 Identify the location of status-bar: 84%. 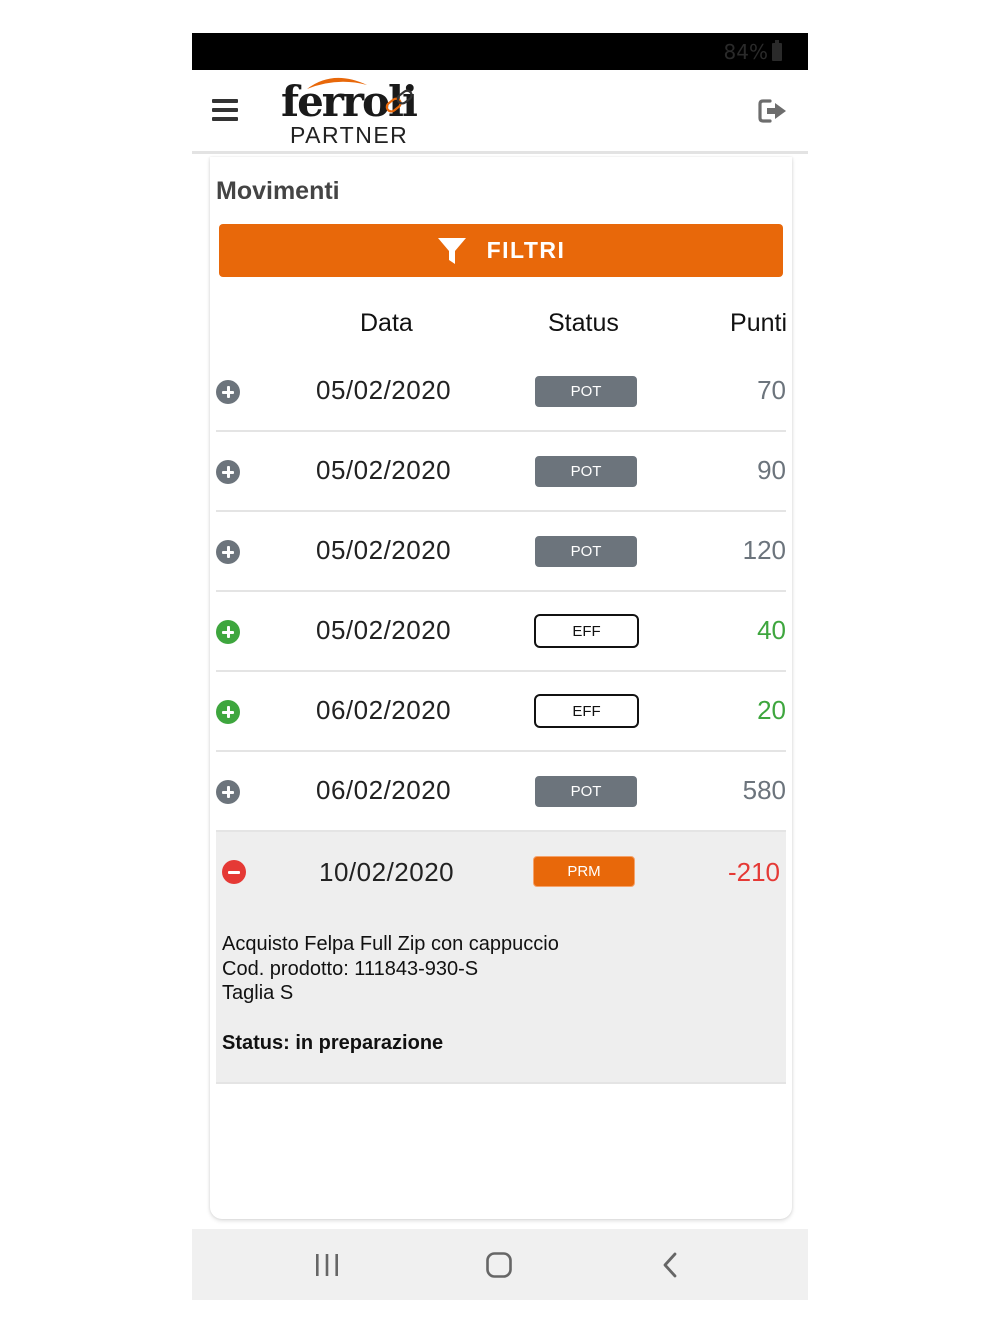
(500, 51).